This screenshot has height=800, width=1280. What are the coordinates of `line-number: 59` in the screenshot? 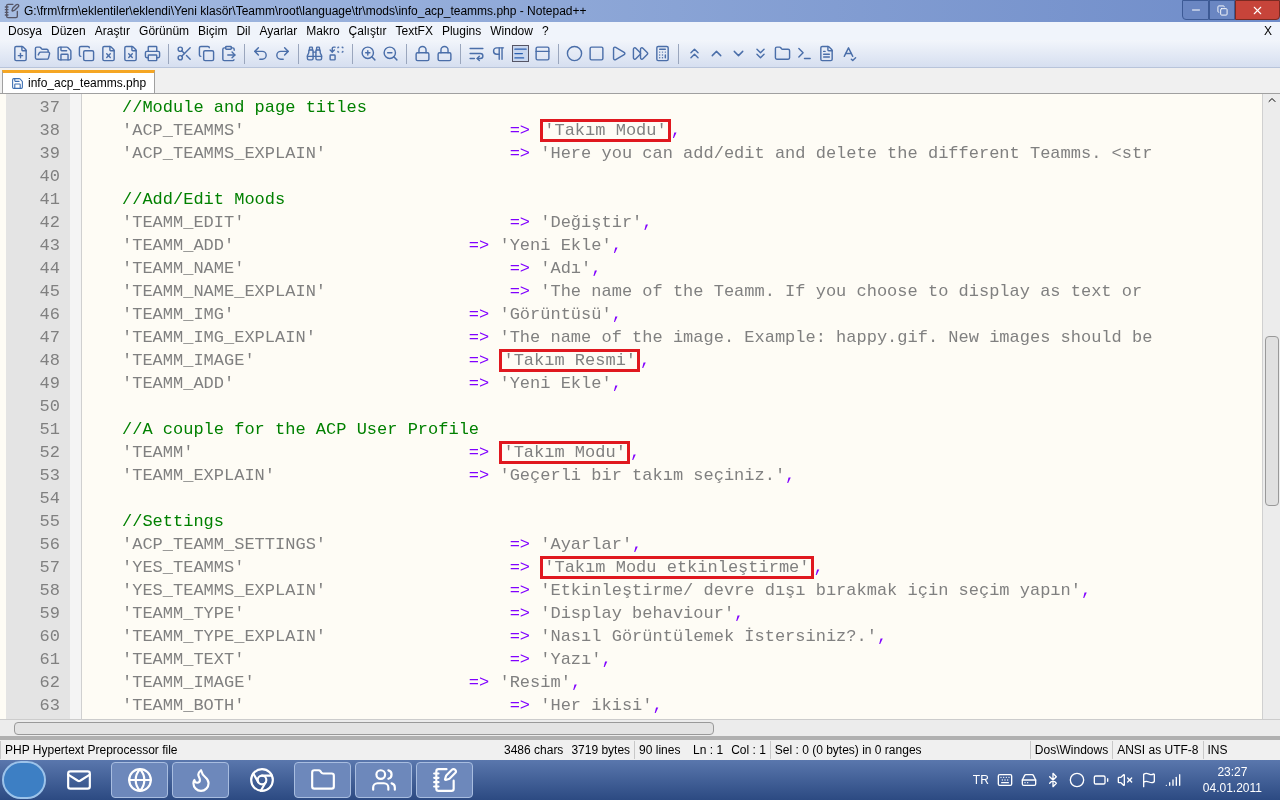 It's located at (49, 613).